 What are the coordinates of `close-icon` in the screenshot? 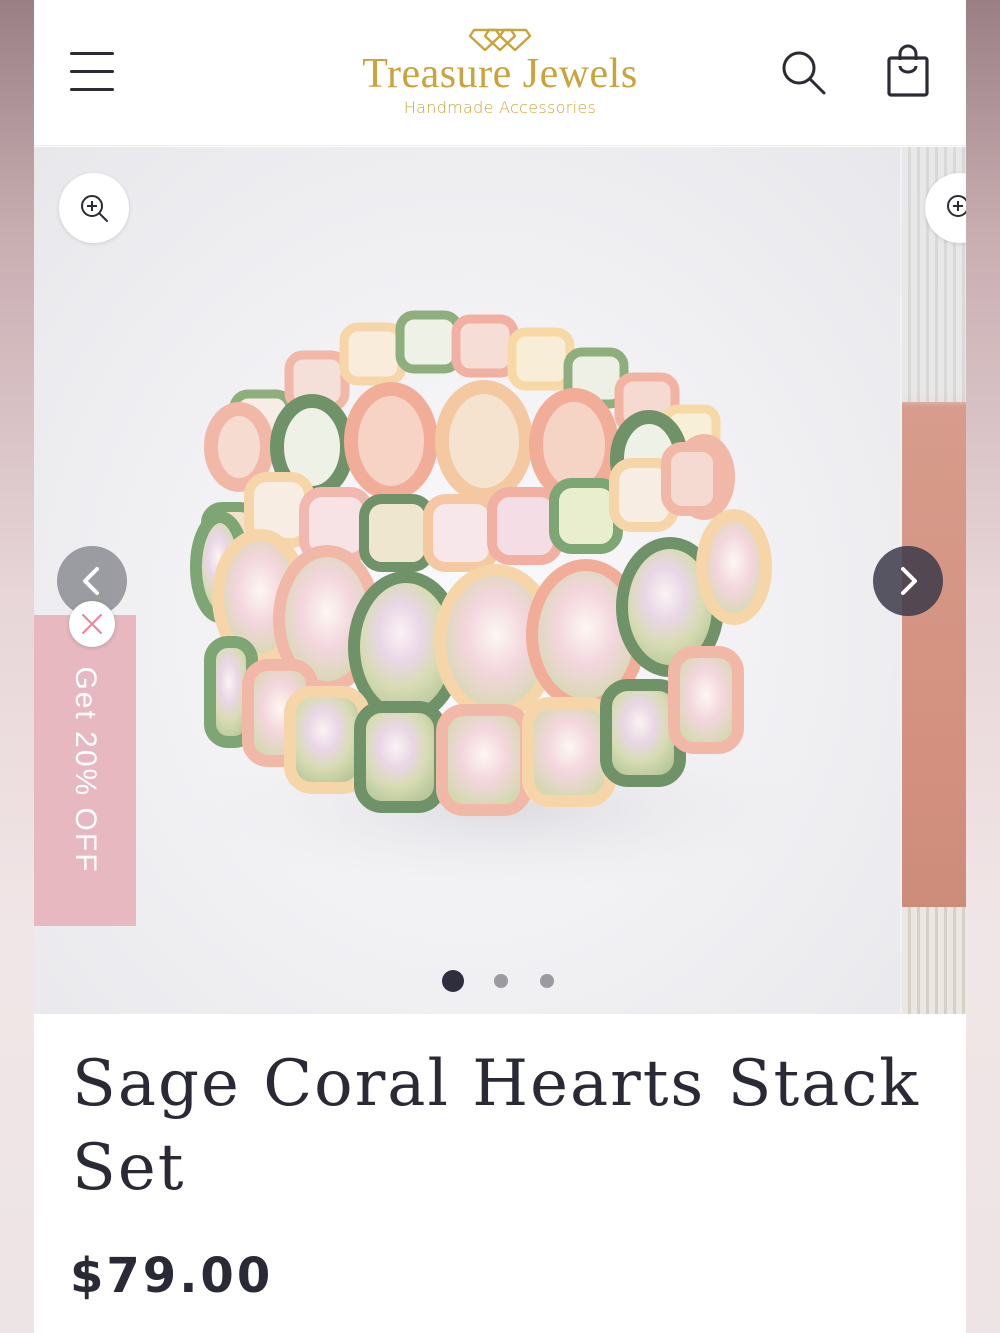 It's located at (92, 624).